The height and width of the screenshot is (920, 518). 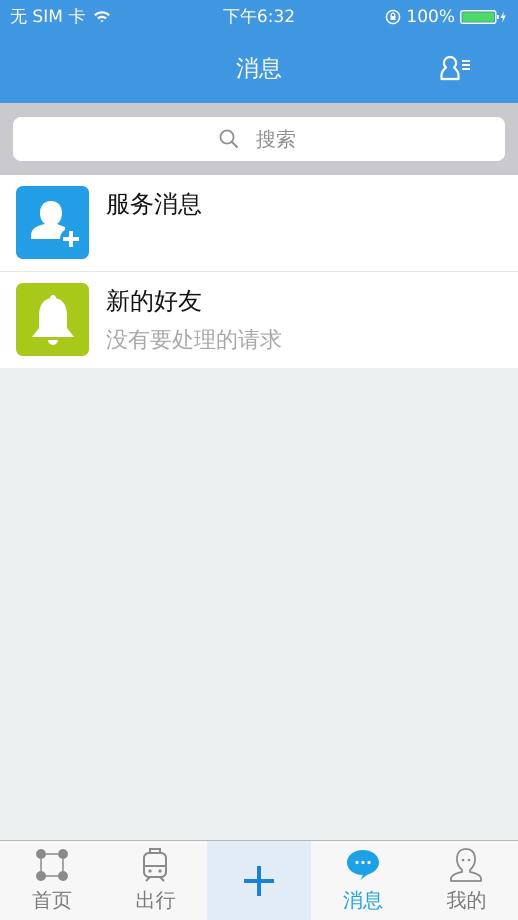 I want to click on battery-percent: 100%, so click(x=430, y=16).